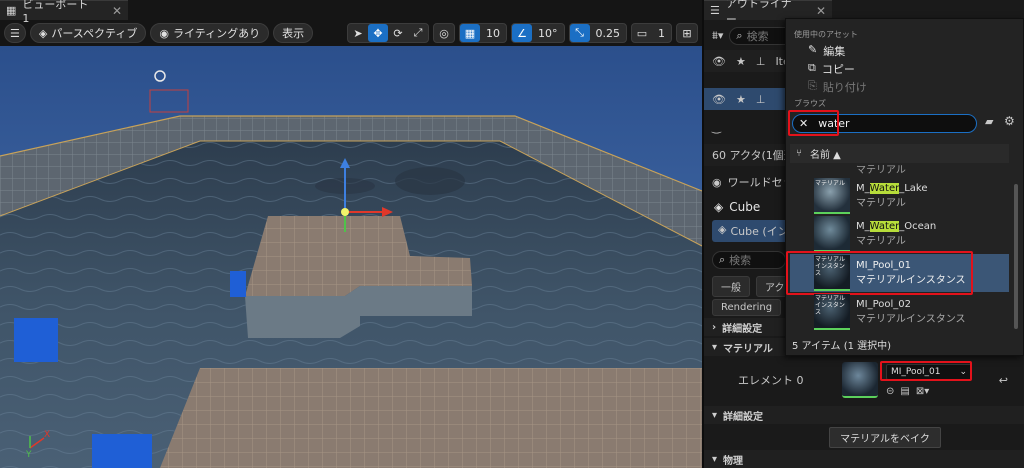  Describe the element at coordinates (47, 435) in the screenshot. I see `axis-x-label: X` at that location.